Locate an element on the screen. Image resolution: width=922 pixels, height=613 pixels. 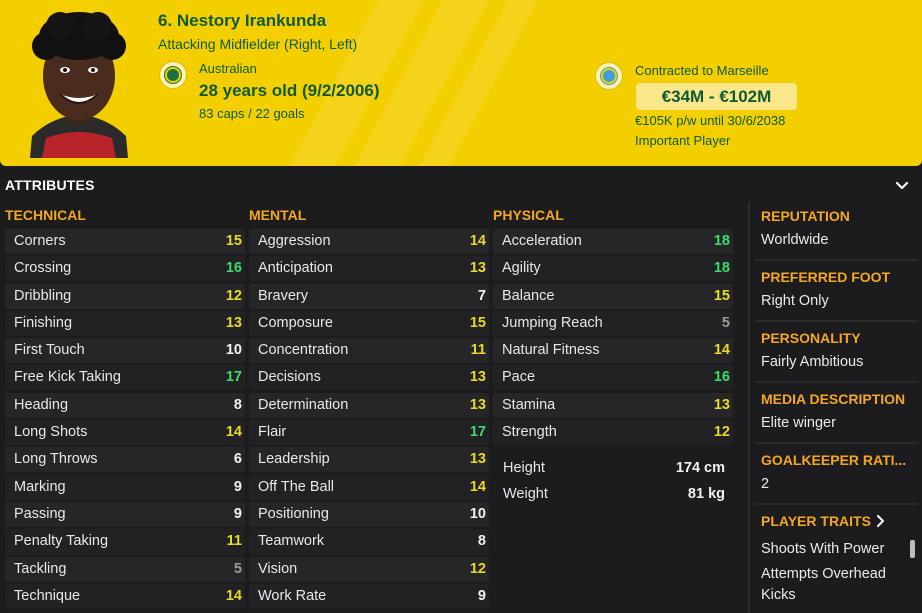
personality-value: Fairly Ambitious is located at coordinates (812, 362).